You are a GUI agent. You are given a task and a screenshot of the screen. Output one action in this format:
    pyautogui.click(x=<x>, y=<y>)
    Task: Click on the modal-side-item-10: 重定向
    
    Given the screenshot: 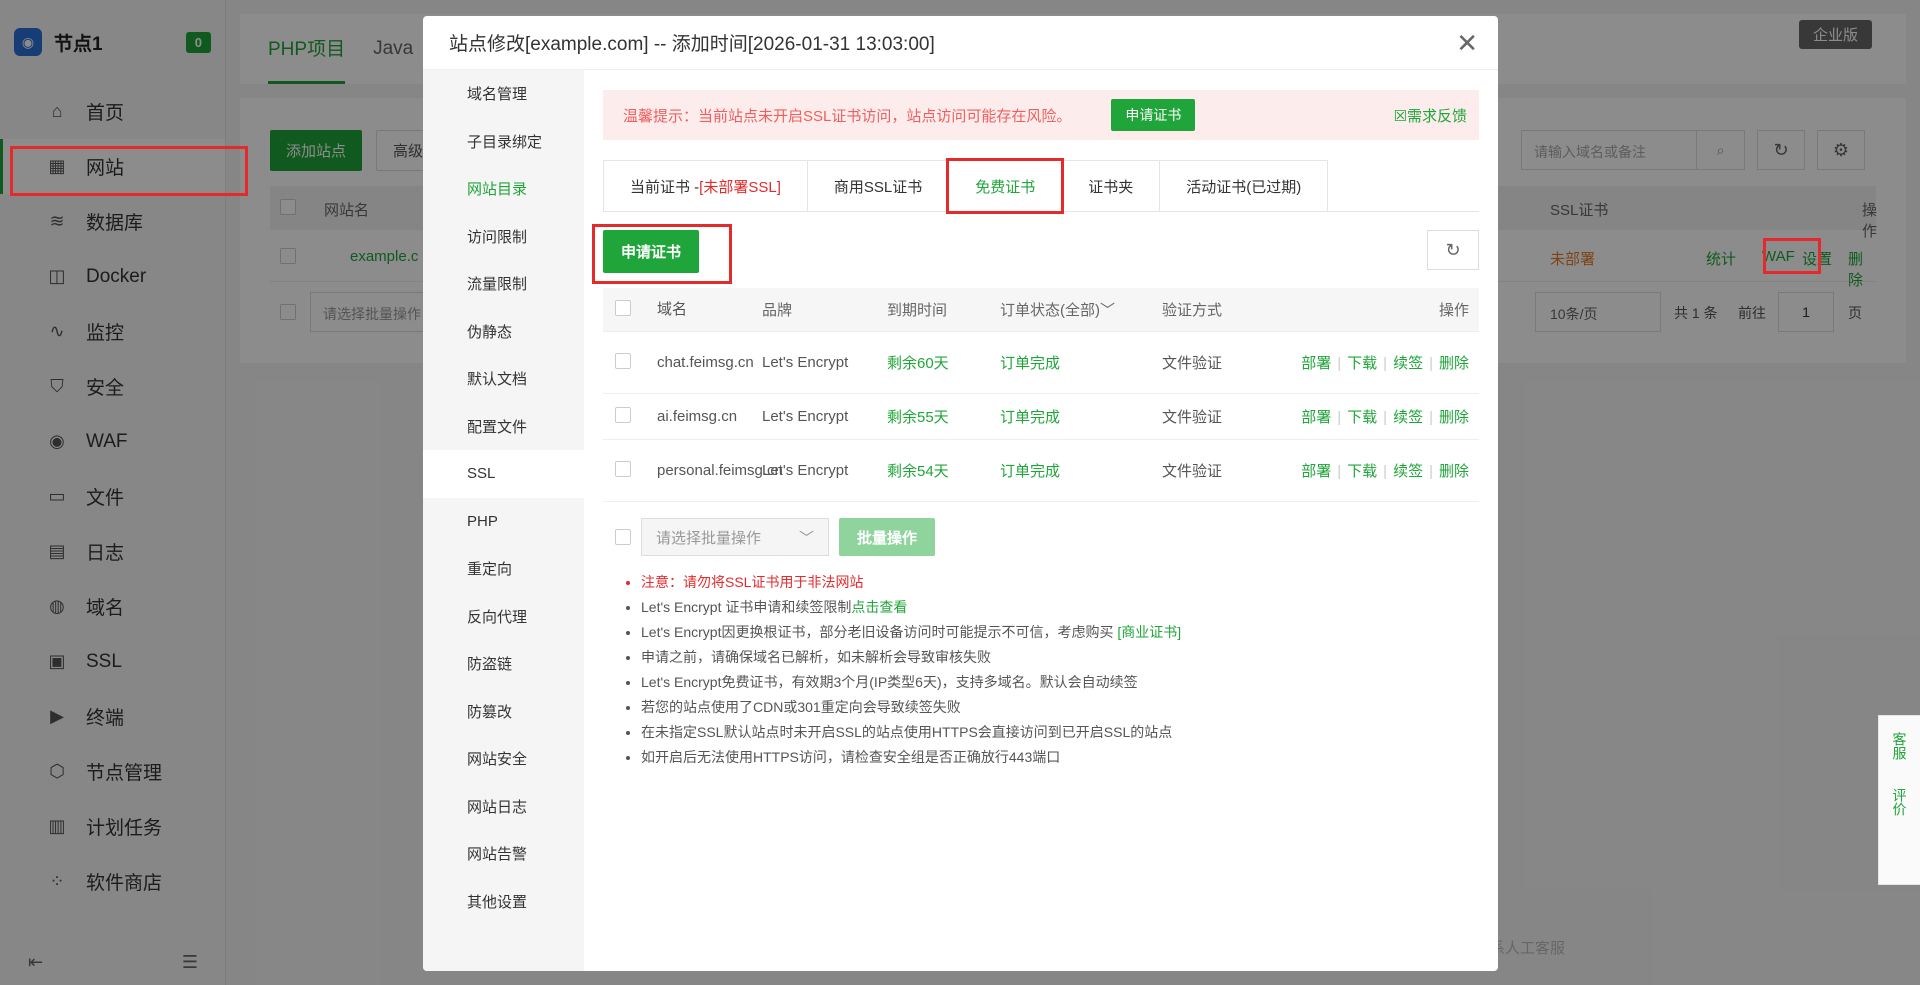 What is the action you would take?
    pyautogui.click(x=503, y=569)
    